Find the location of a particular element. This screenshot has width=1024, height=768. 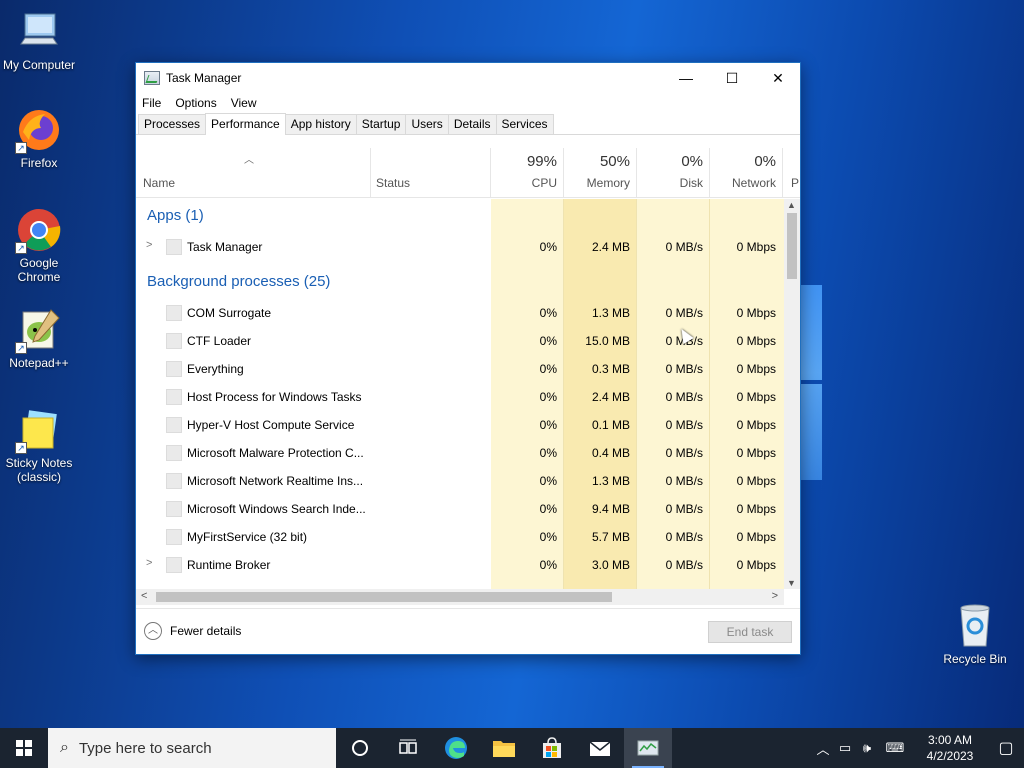

menu-view: View is located at coordinates (244, 103).